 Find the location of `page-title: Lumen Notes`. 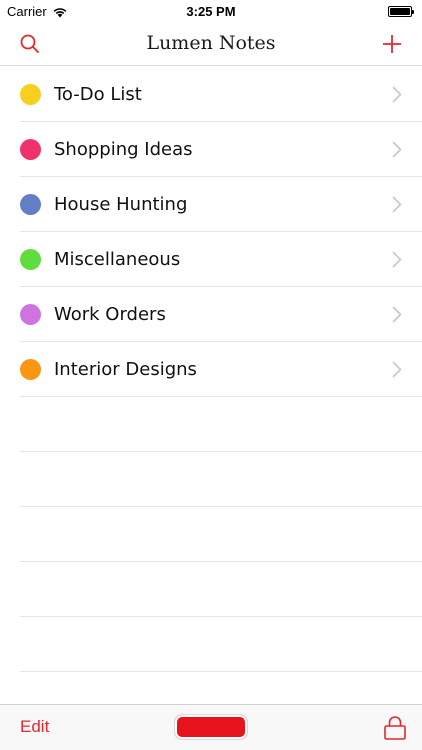

page-title: Lumen Notes is located at coordinates (211, 43).